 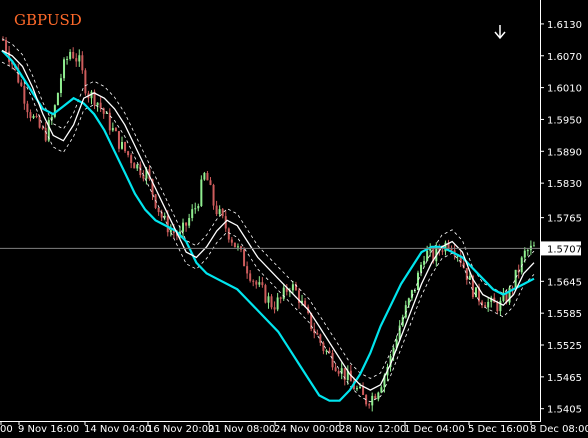 I want to click on x-tick-label: 21 Nov 08:00, so click(x=241, y=429).